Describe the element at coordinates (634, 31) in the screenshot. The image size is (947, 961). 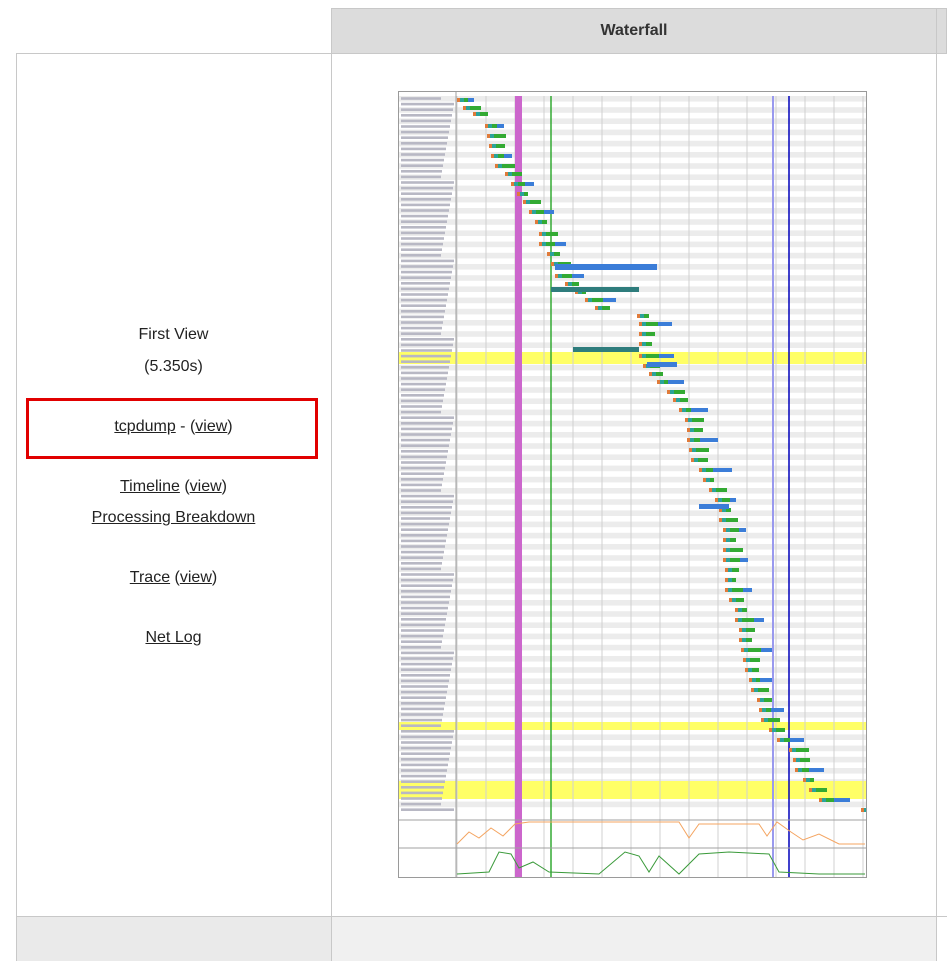
I see `waterfall-column-header: Waterfall` at that location.